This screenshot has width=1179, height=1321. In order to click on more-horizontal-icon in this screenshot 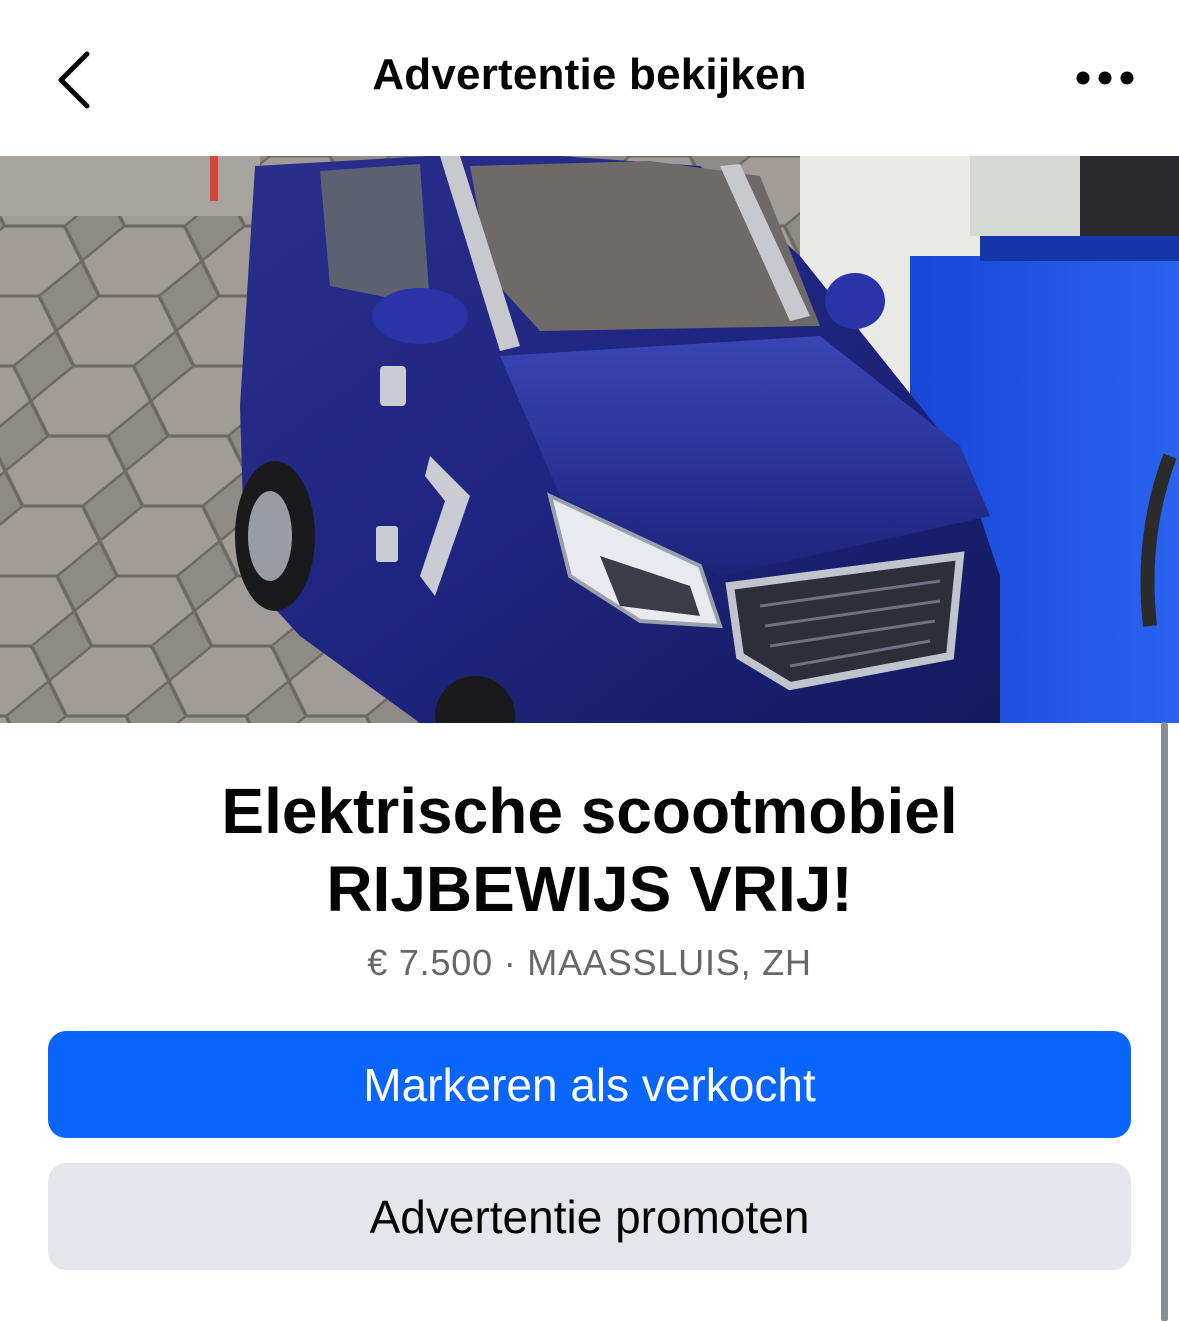, I will do `click(1105, 78)`.